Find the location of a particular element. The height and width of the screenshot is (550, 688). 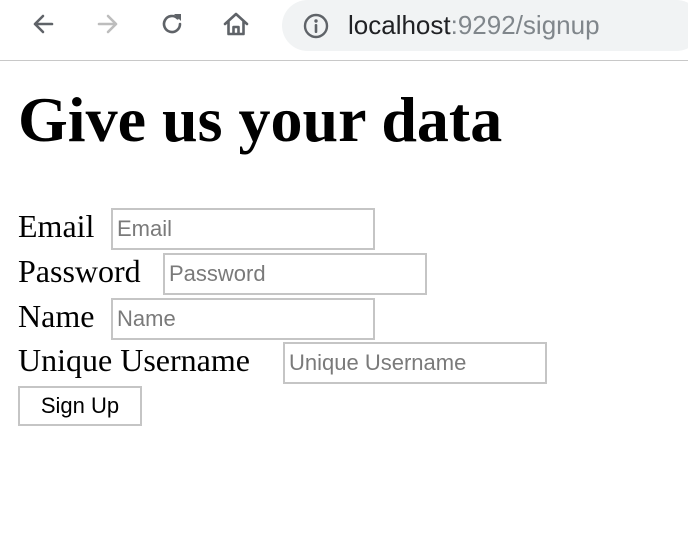

username-row: Unique Username is located at coordinates (282, 363).